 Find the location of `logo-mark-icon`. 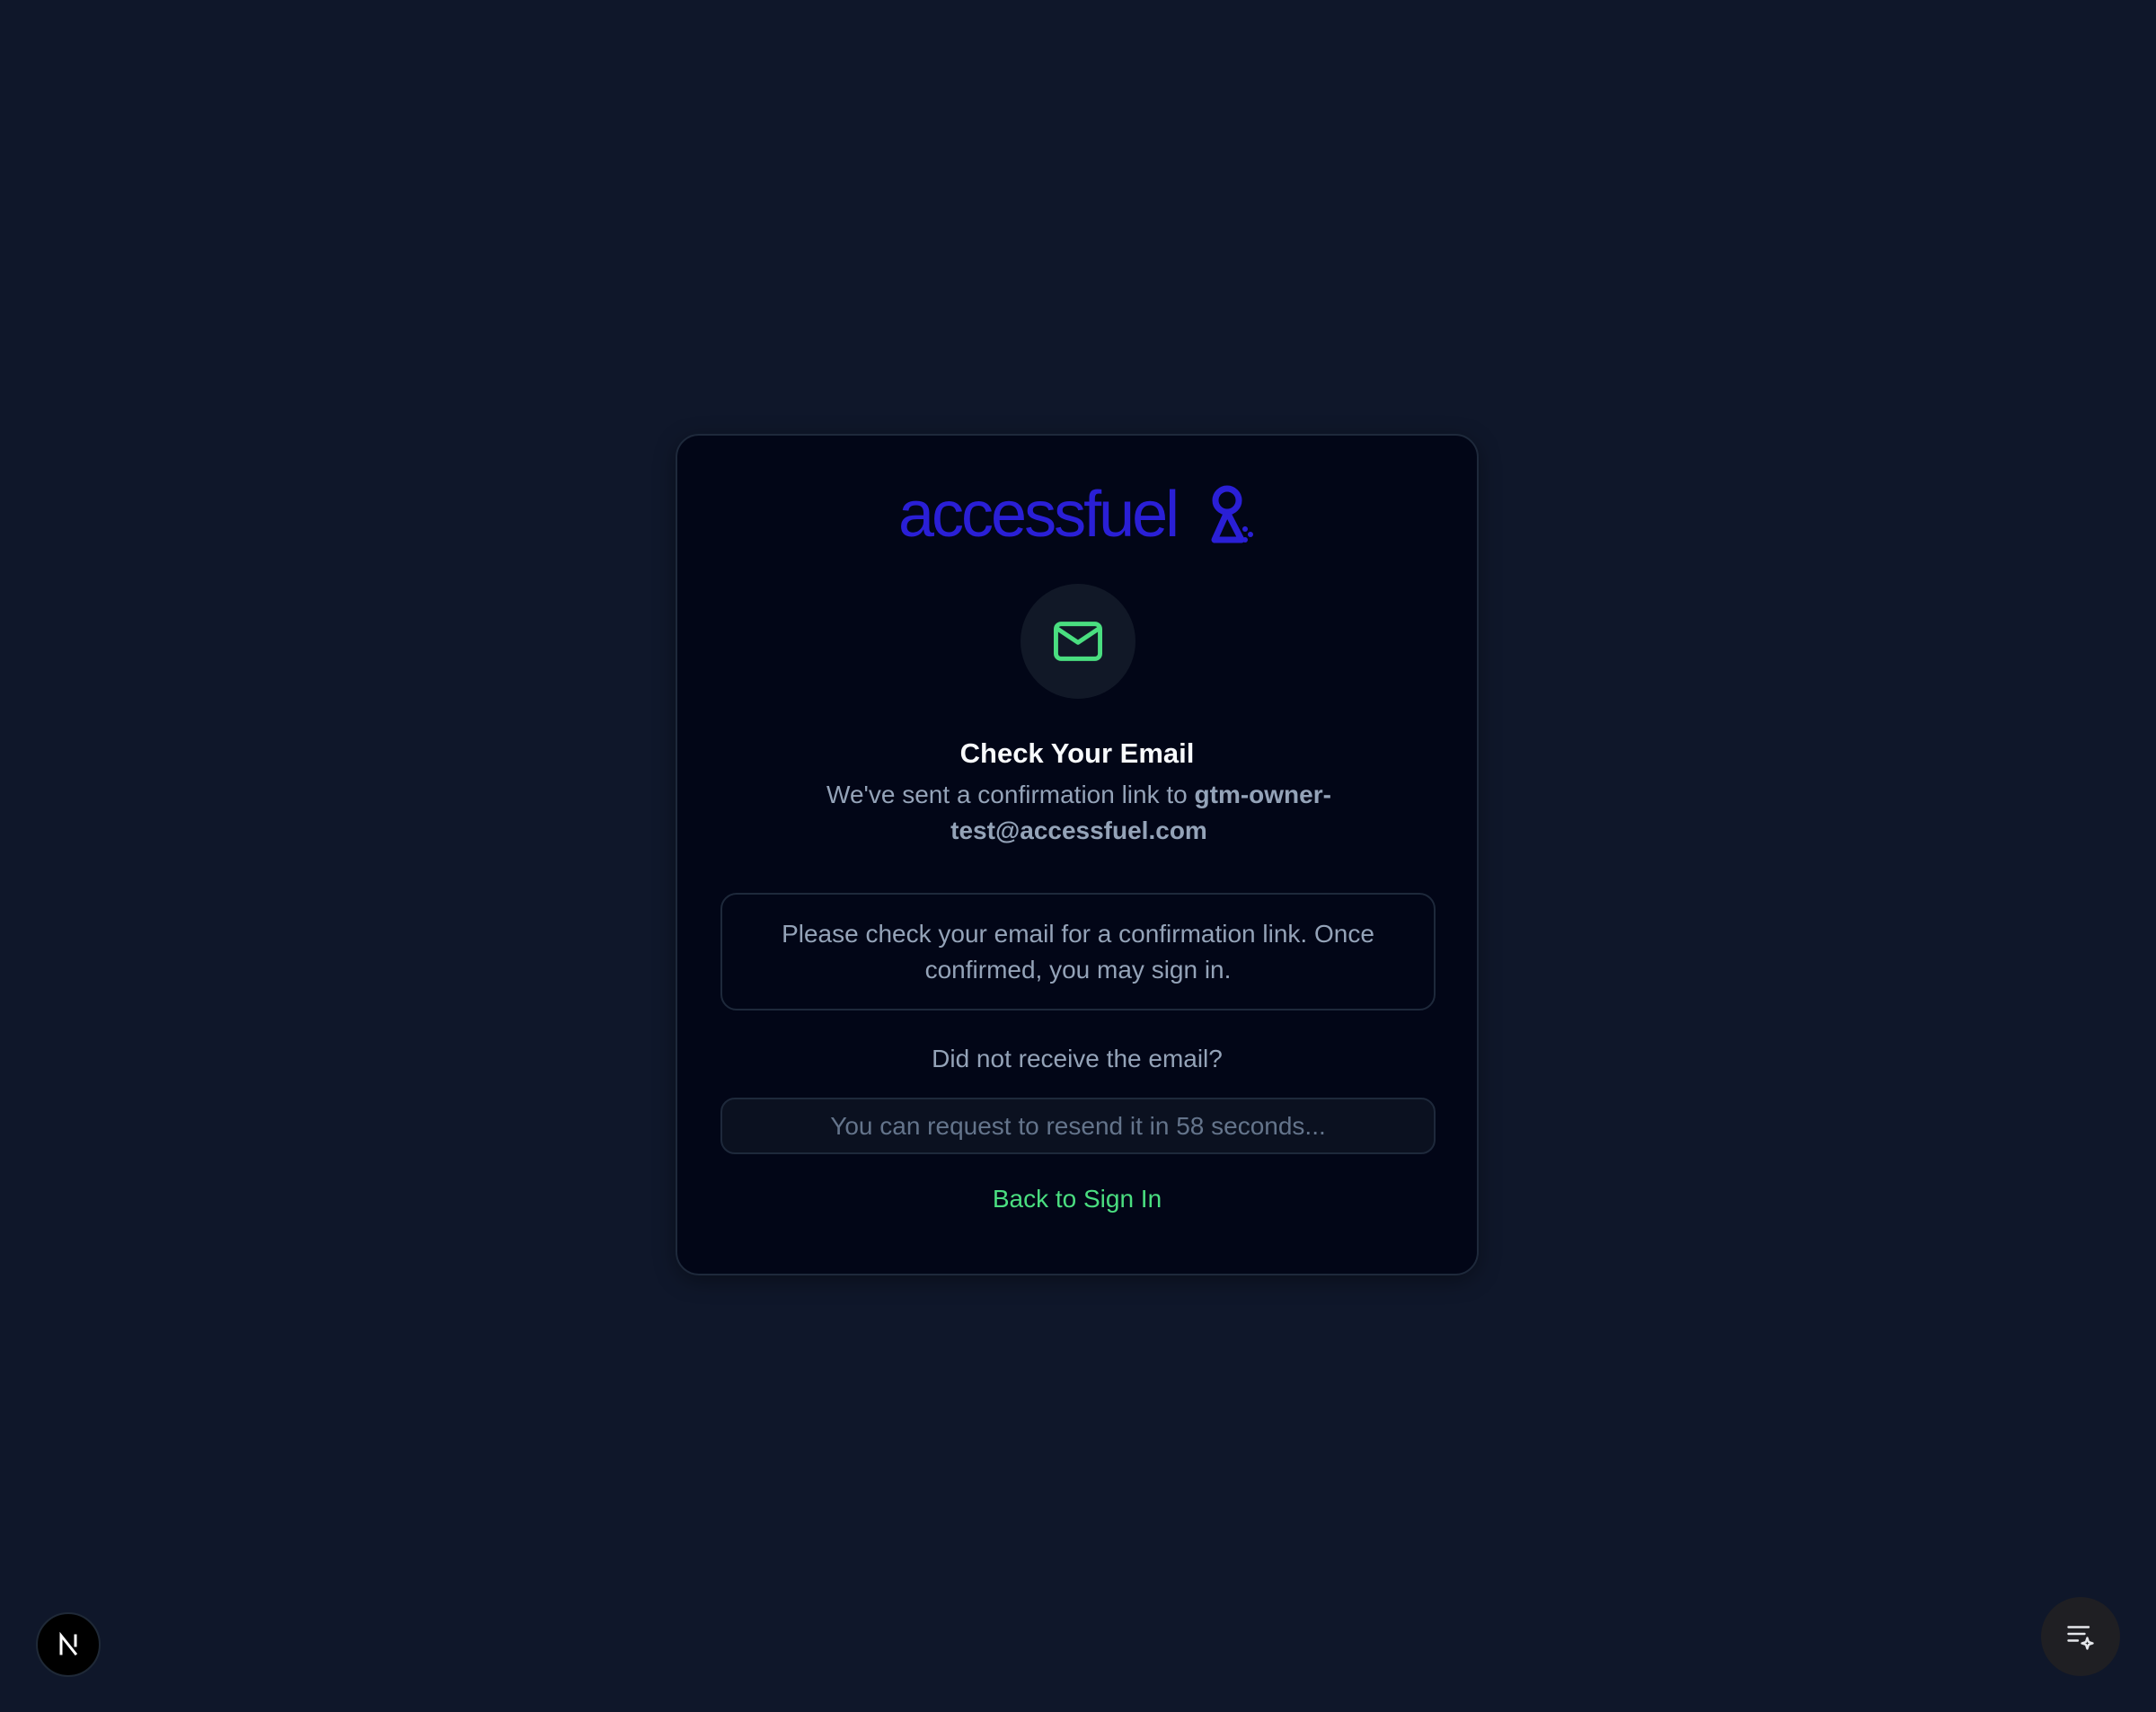

logo-mark-icon is located at coordinates (1232, 514).